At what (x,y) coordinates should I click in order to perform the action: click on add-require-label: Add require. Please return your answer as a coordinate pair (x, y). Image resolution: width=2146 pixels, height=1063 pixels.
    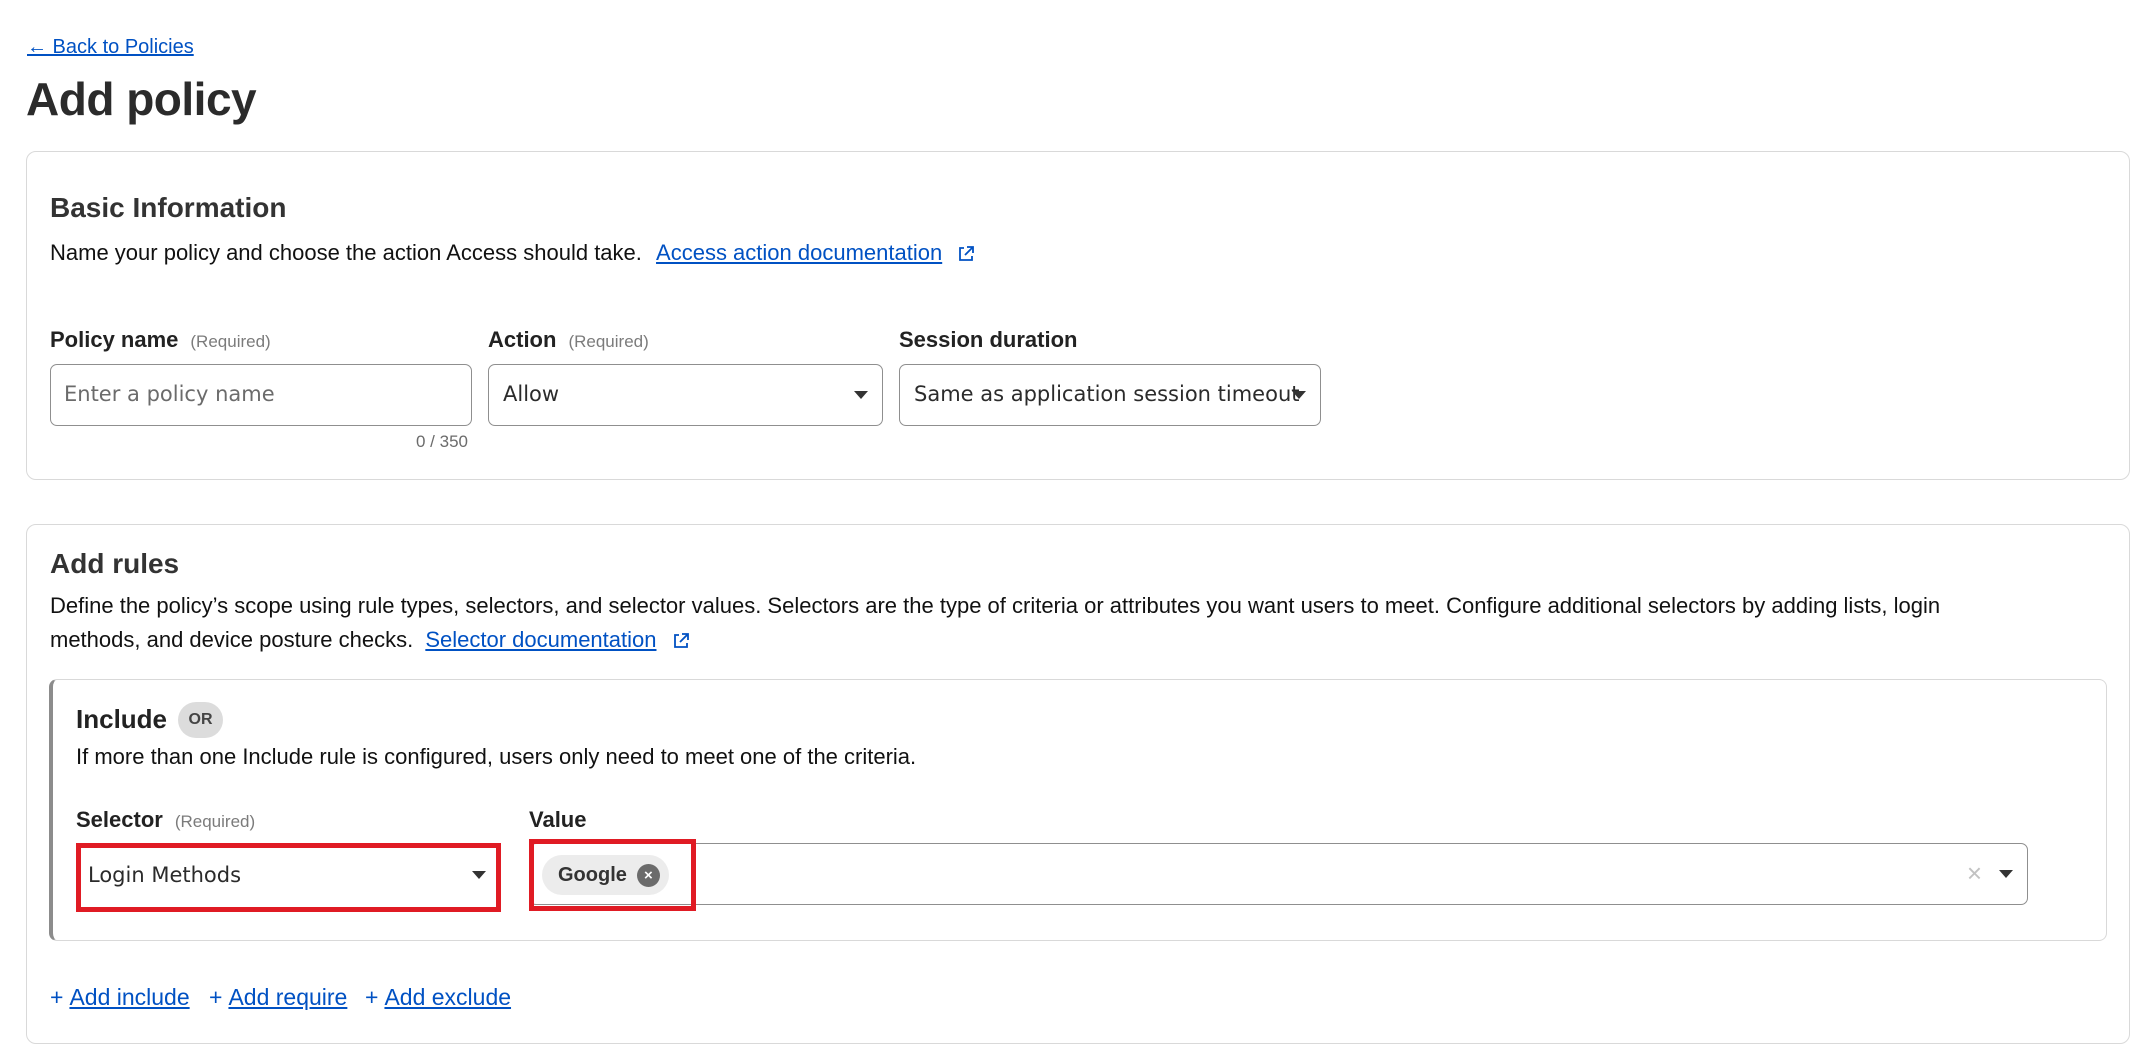
    Looking at the image, I should click on (288, 997).